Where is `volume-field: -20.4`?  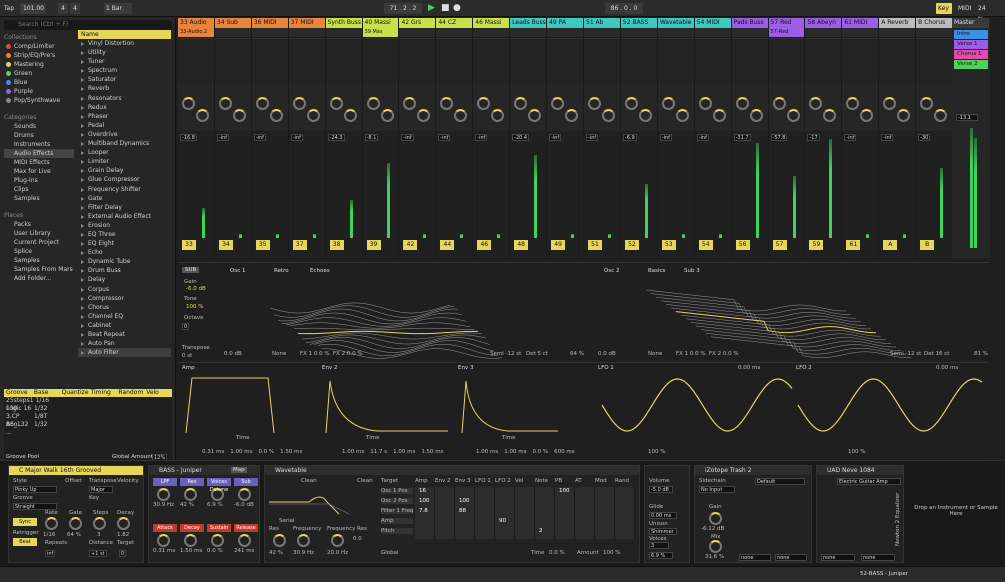
volume-field: -20.4 is located at coordinates (521, 137).